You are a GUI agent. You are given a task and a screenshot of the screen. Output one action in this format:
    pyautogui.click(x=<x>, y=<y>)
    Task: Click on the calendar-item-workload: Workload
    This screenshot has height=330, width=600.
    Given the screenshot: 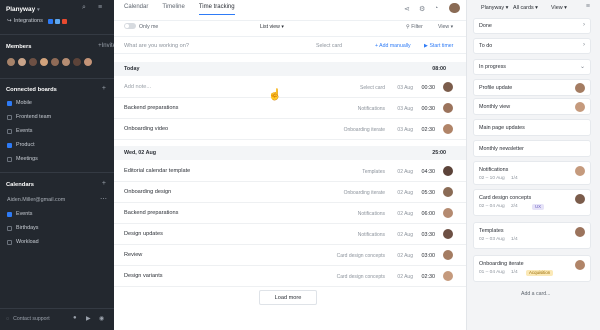 What is the action you would take?
    pyautogui.click(x=23, y=242)
    